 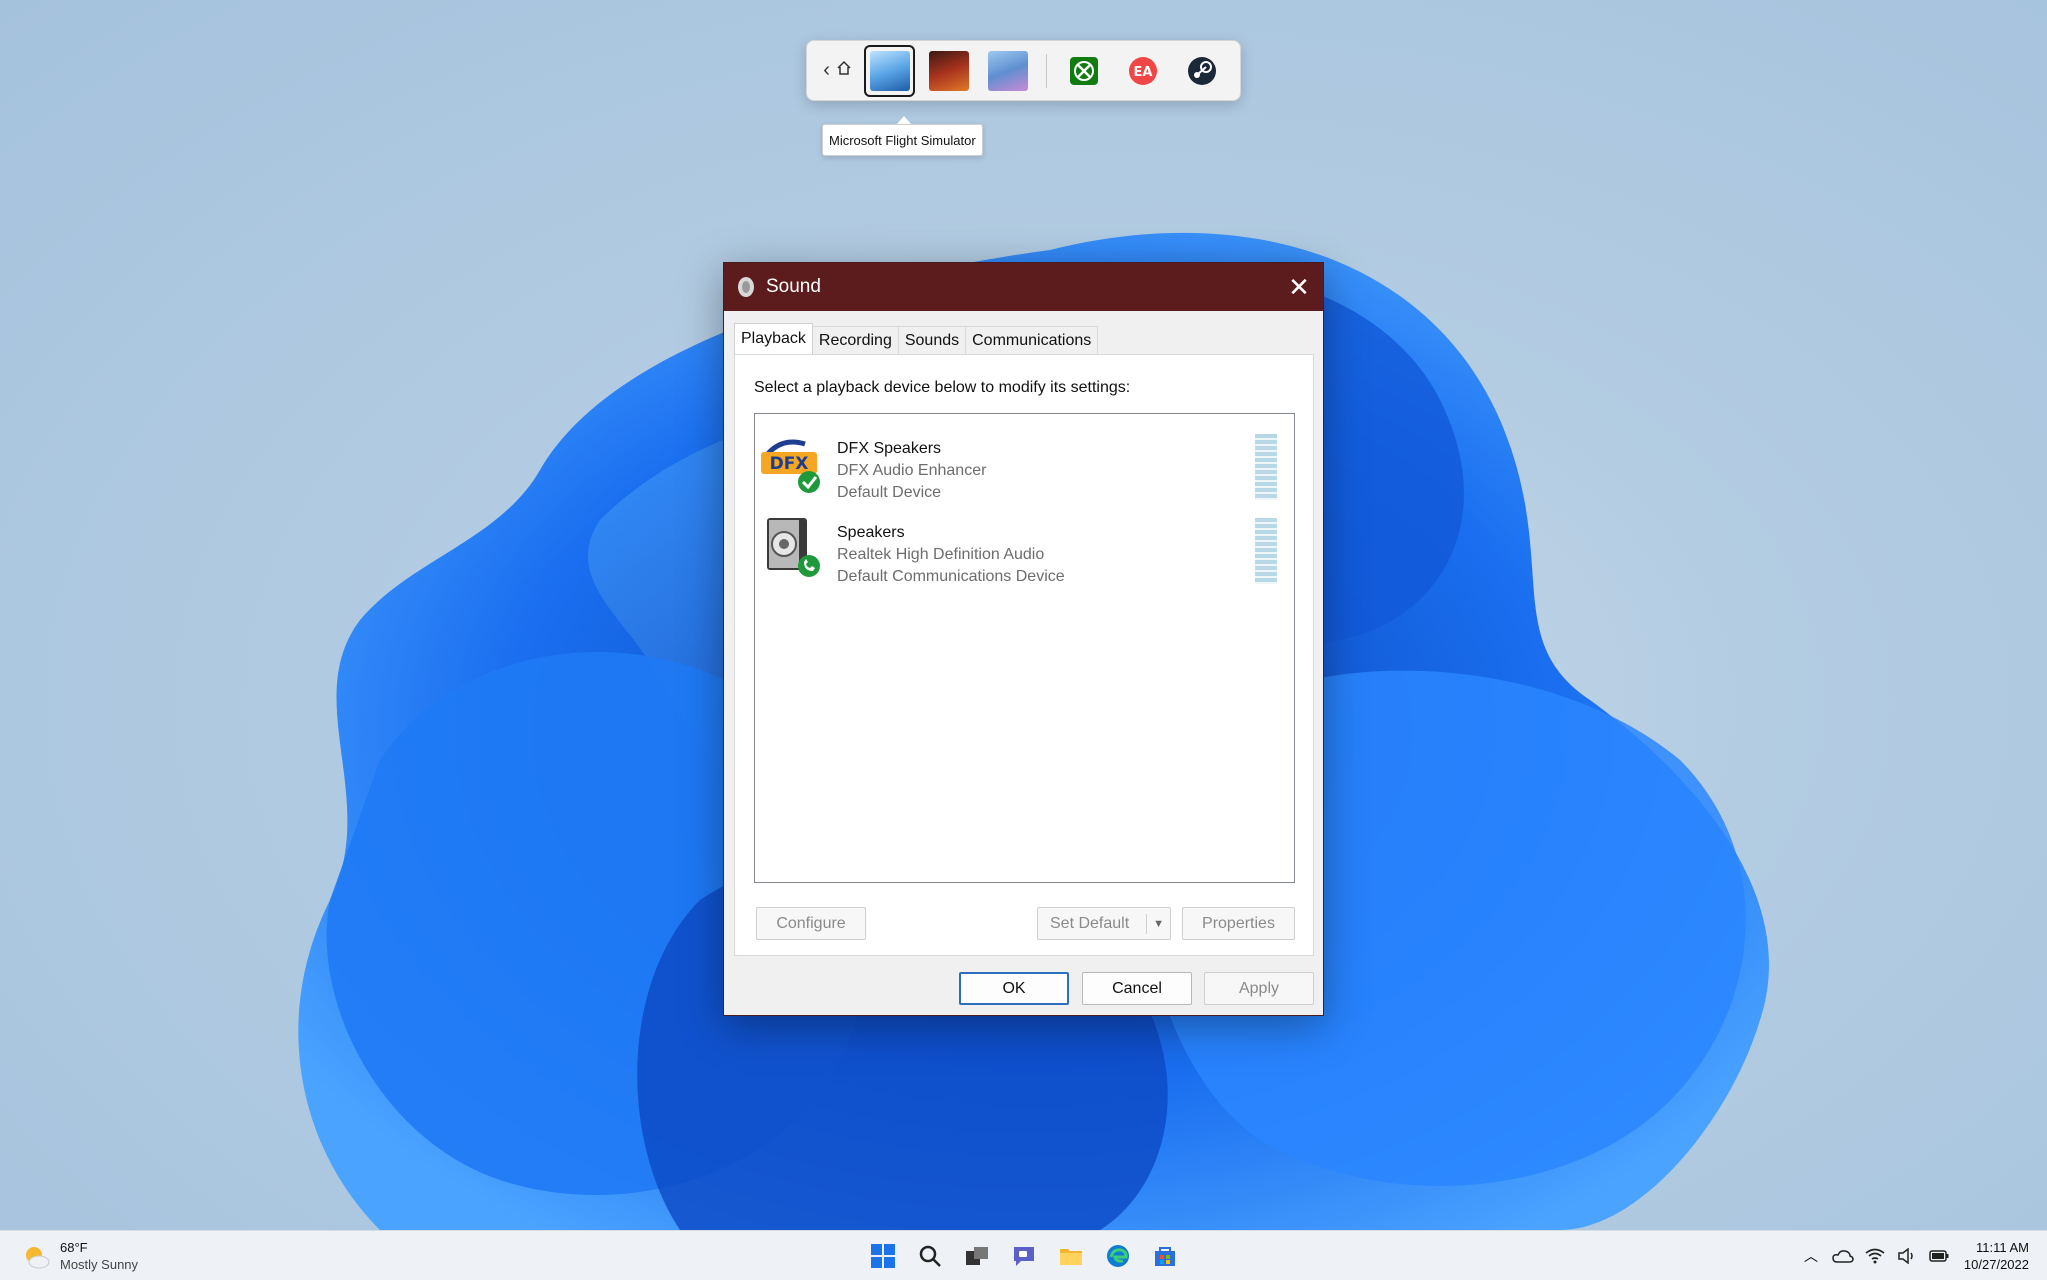 I want to click on task-view-icon, so click(x=977, y=1256).